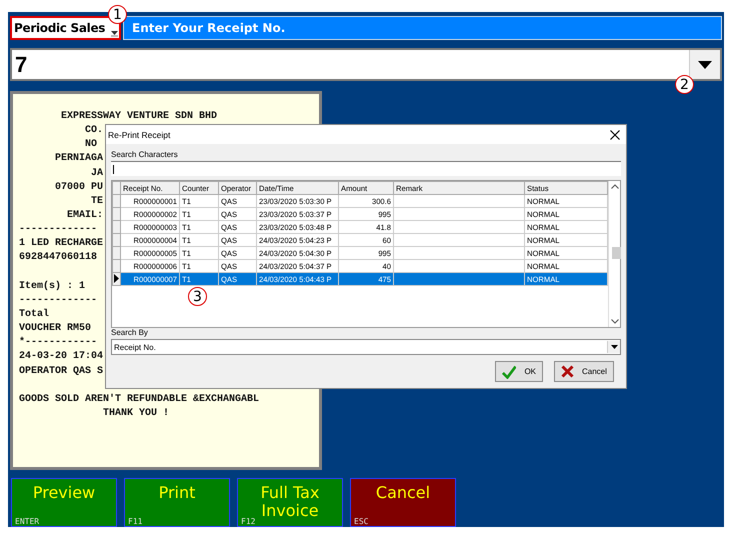 This screenshot has width=729, height=533. Describe the element at coordinates (58, 343) in the screenshot. I see `receipt-line: *------------` at that location.